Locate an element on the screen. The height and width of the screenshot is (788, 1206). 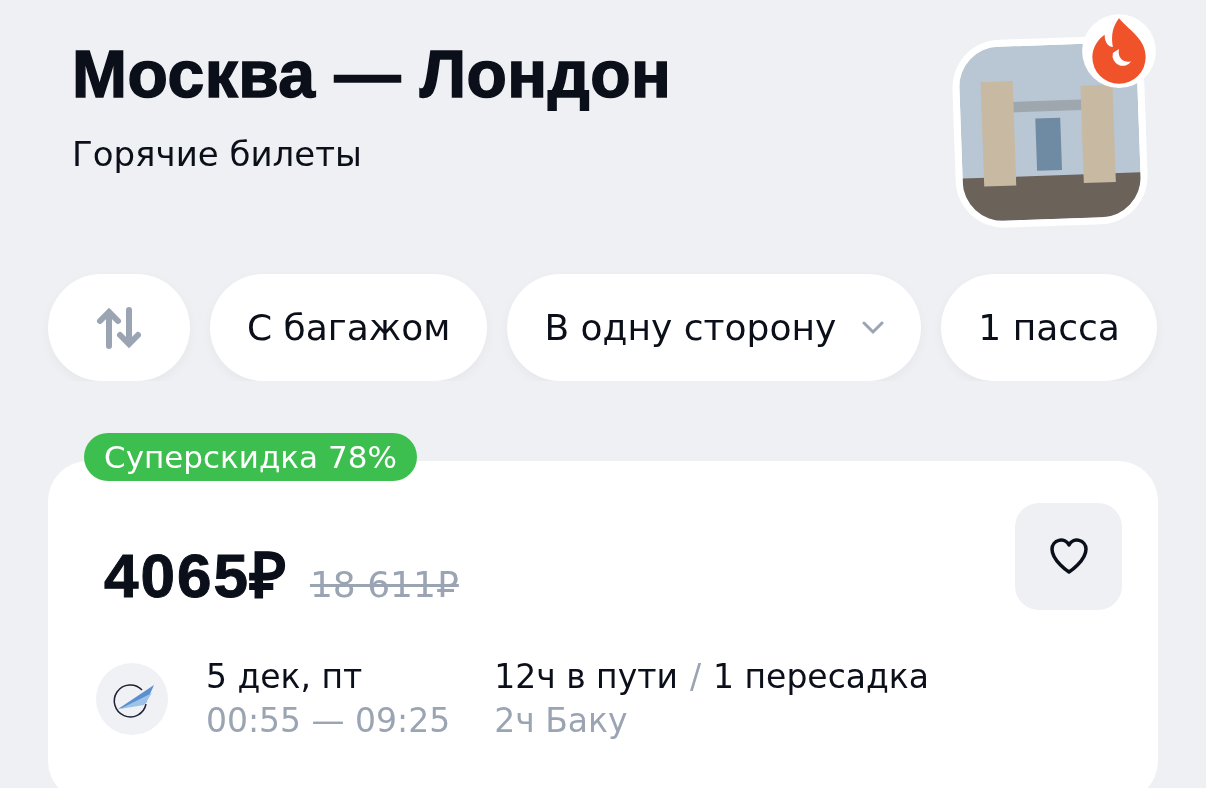
layover-info: 2ч Баку is located at coordinates (561, 721).